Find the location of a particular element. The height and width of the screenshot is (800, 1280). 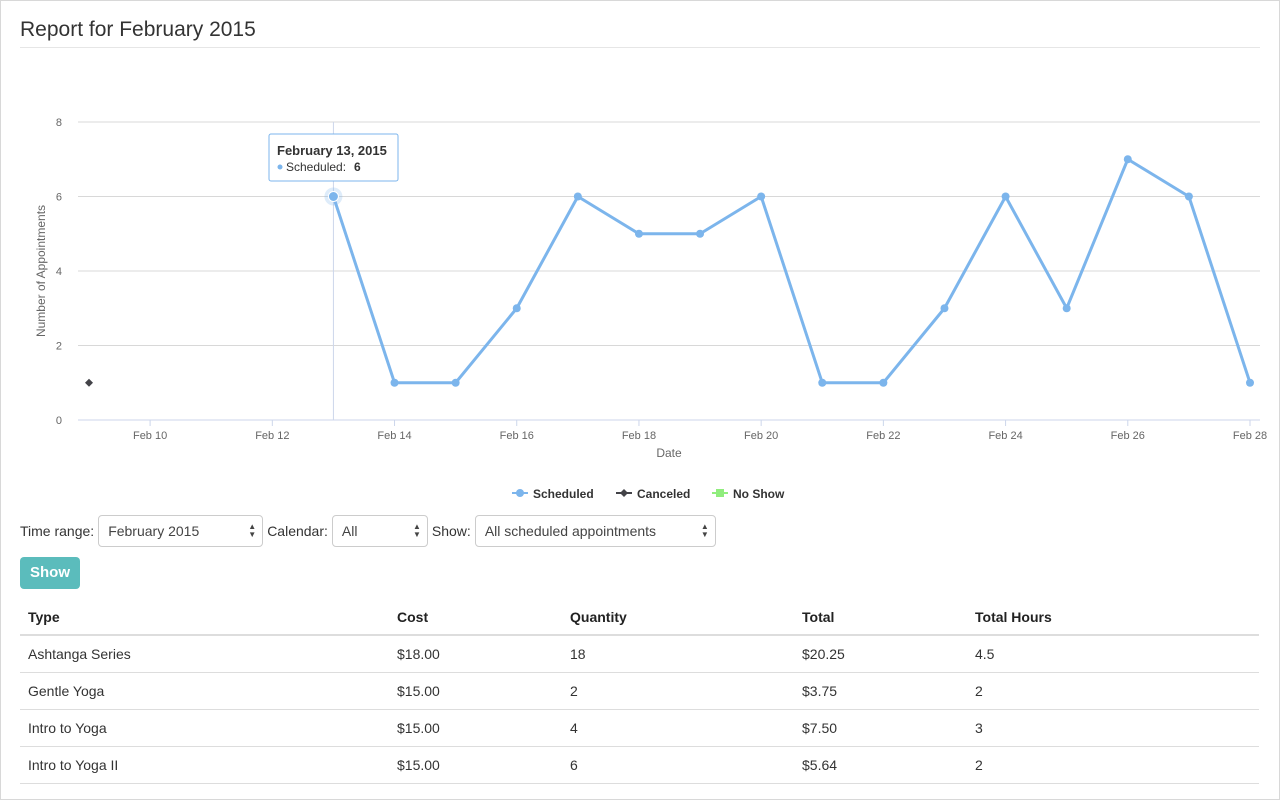

cell-quantity: 18 is located at coordinates (678, 654).